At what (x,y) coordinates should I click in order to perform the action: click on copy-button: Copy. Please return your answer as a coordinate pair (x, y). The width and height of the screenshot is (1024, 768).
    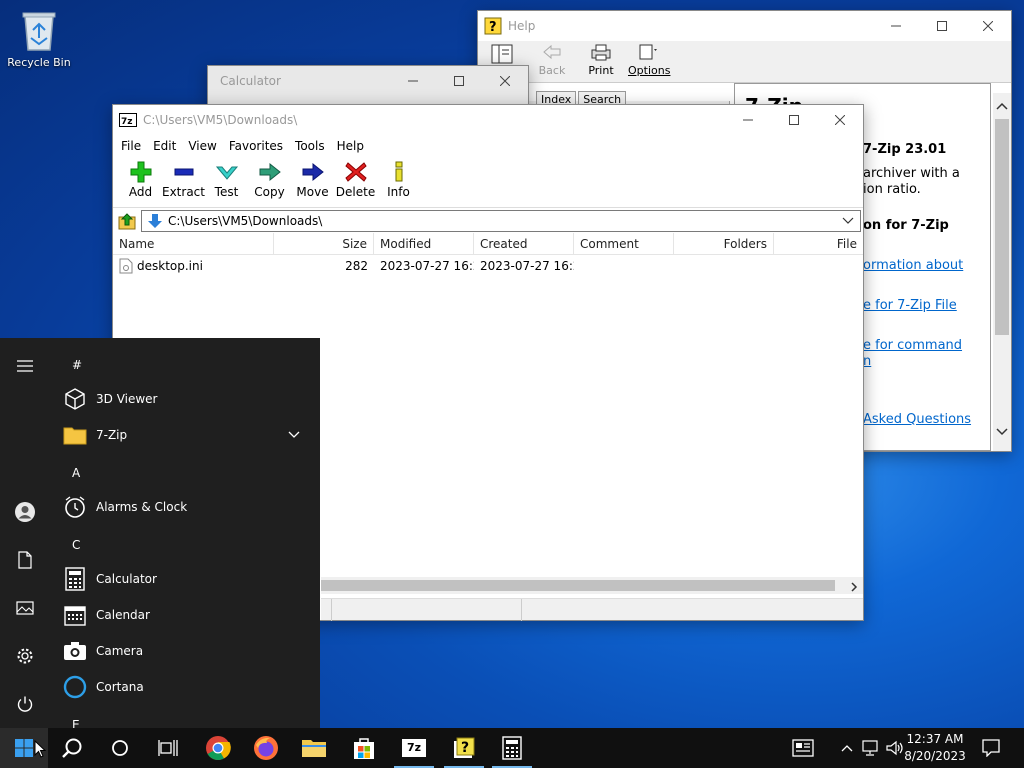
    Looking at the image, I should click on (269, 182).